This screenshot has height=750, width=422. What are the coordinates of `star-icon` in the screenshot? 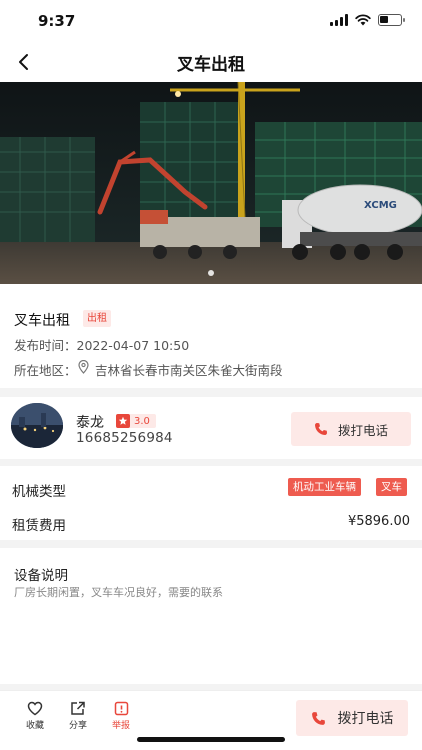 It's located at (123, 421).